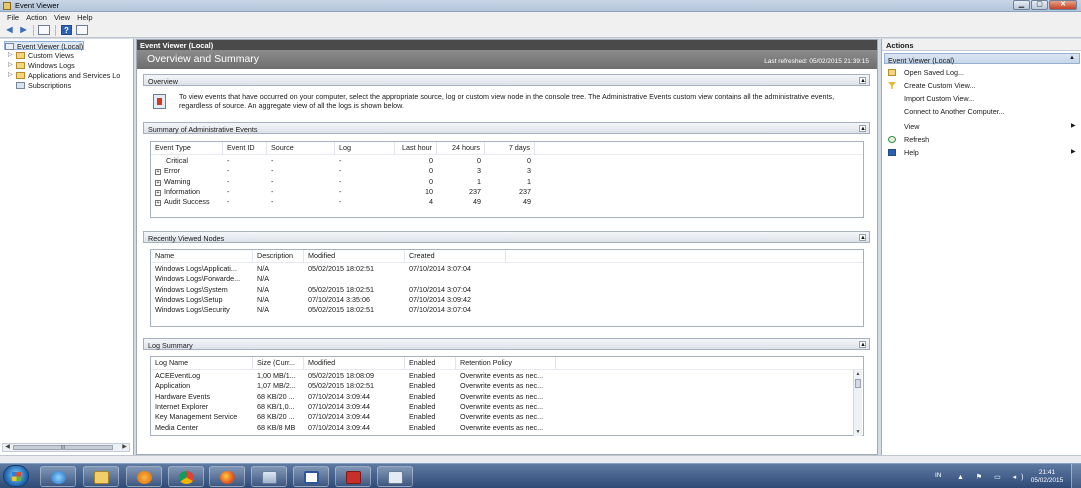 This screenshot has width=1081, height=488. Describe the element at coordinates (311, 476) in the screenshot. I see `taskbar-word-button` at that location.